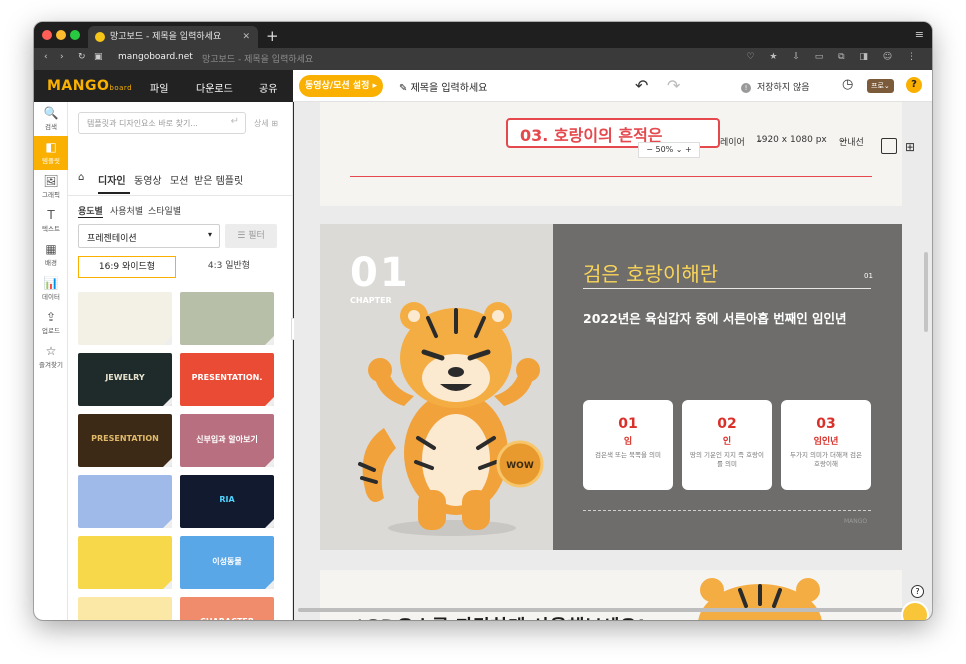 The width and height of the screenshot is (966, 664). I want to click on title-input: ✎ 제목을 입력하세요, so click(443, 86).